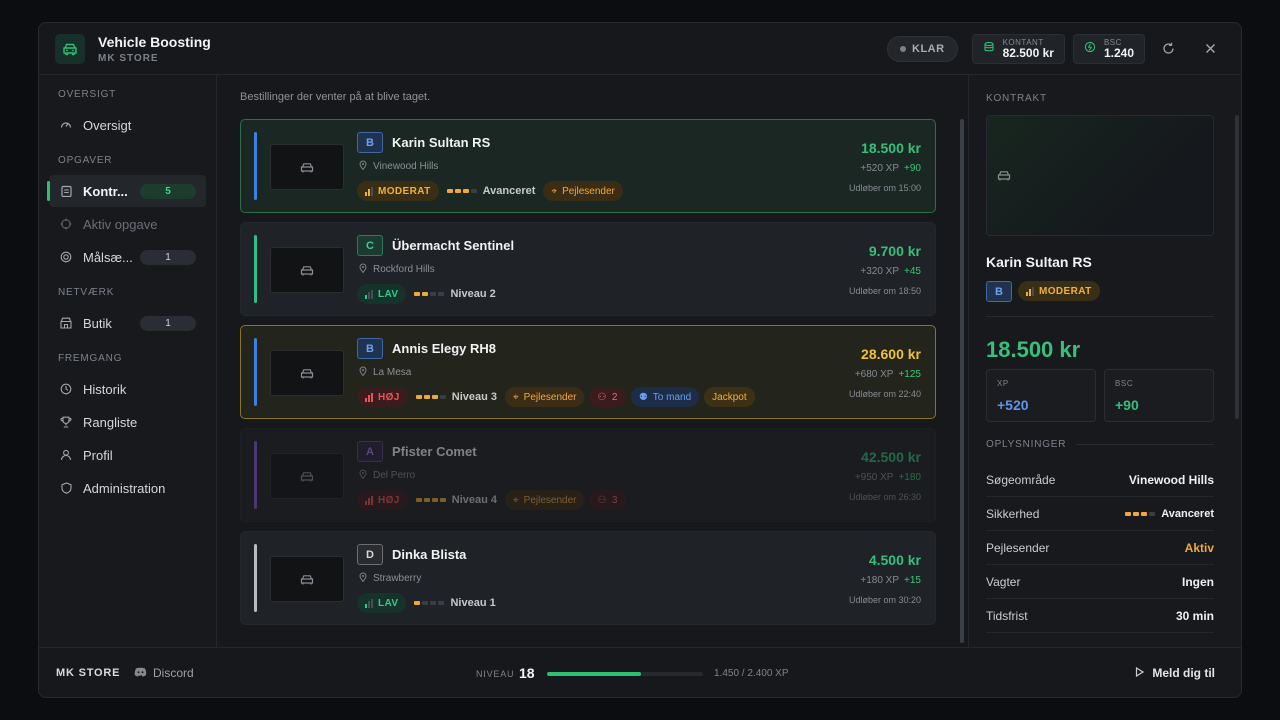 The image size is (1280, 720). I want to click on jackpot-badge: Jackpot, so click(729, 397).